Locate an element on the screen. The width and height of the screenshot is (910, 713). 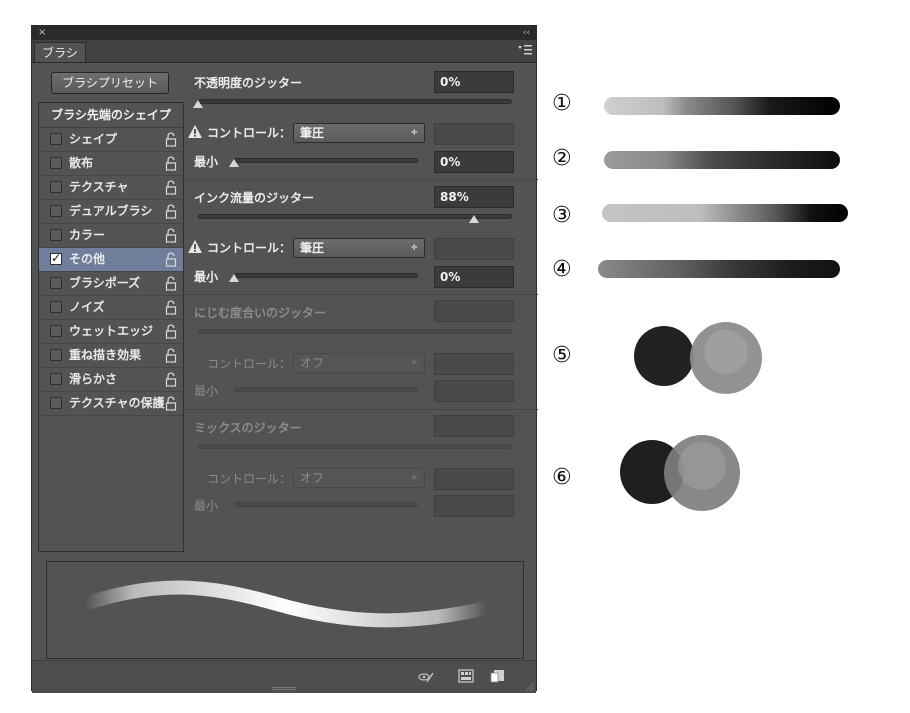
stroke-preview-graphic is located at coordinates (286, 604).